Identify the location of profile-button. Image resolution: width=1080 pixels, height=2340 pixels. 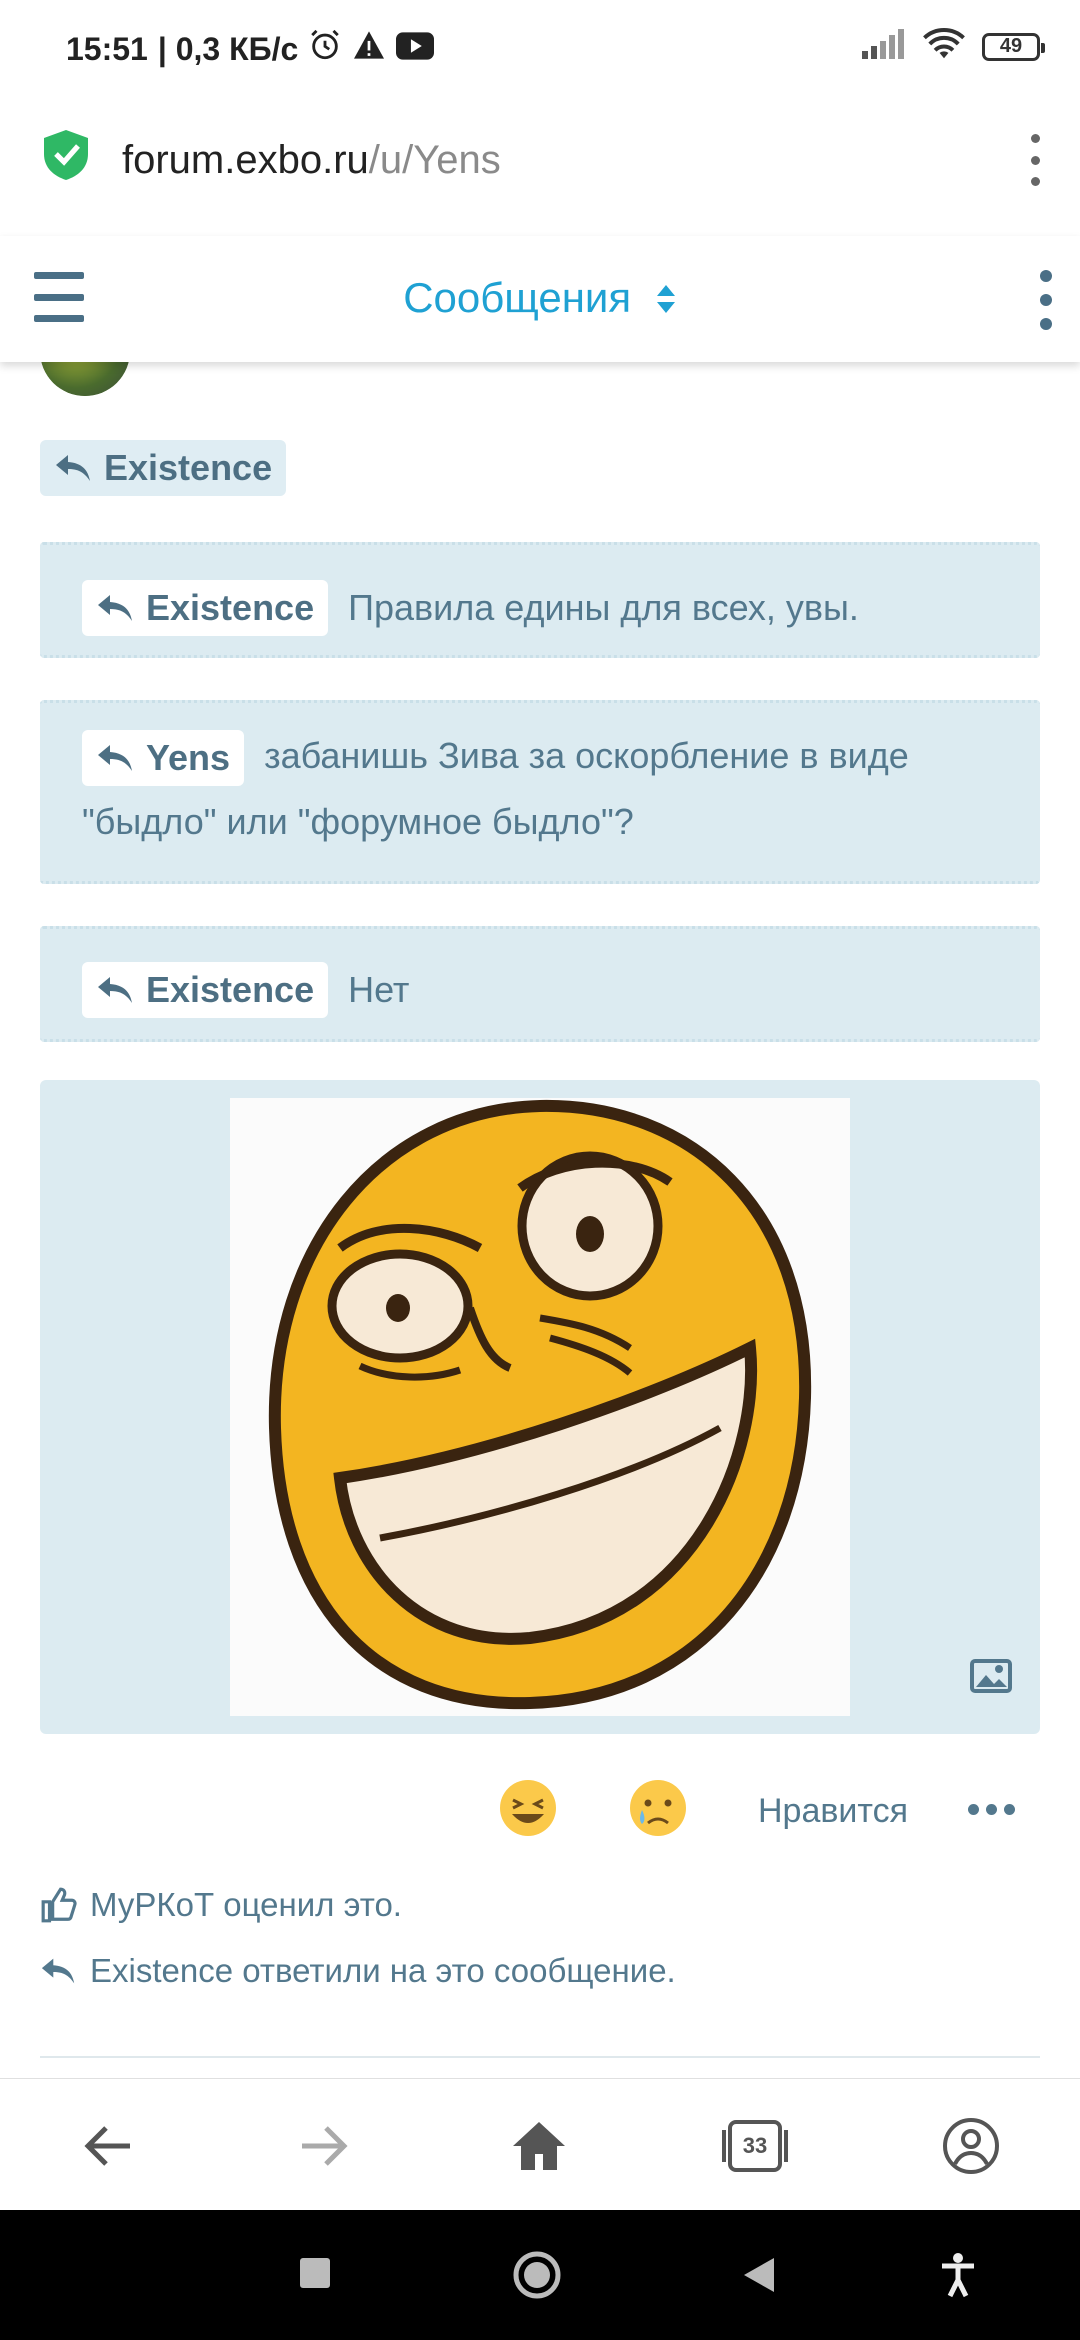
(971, 2146).